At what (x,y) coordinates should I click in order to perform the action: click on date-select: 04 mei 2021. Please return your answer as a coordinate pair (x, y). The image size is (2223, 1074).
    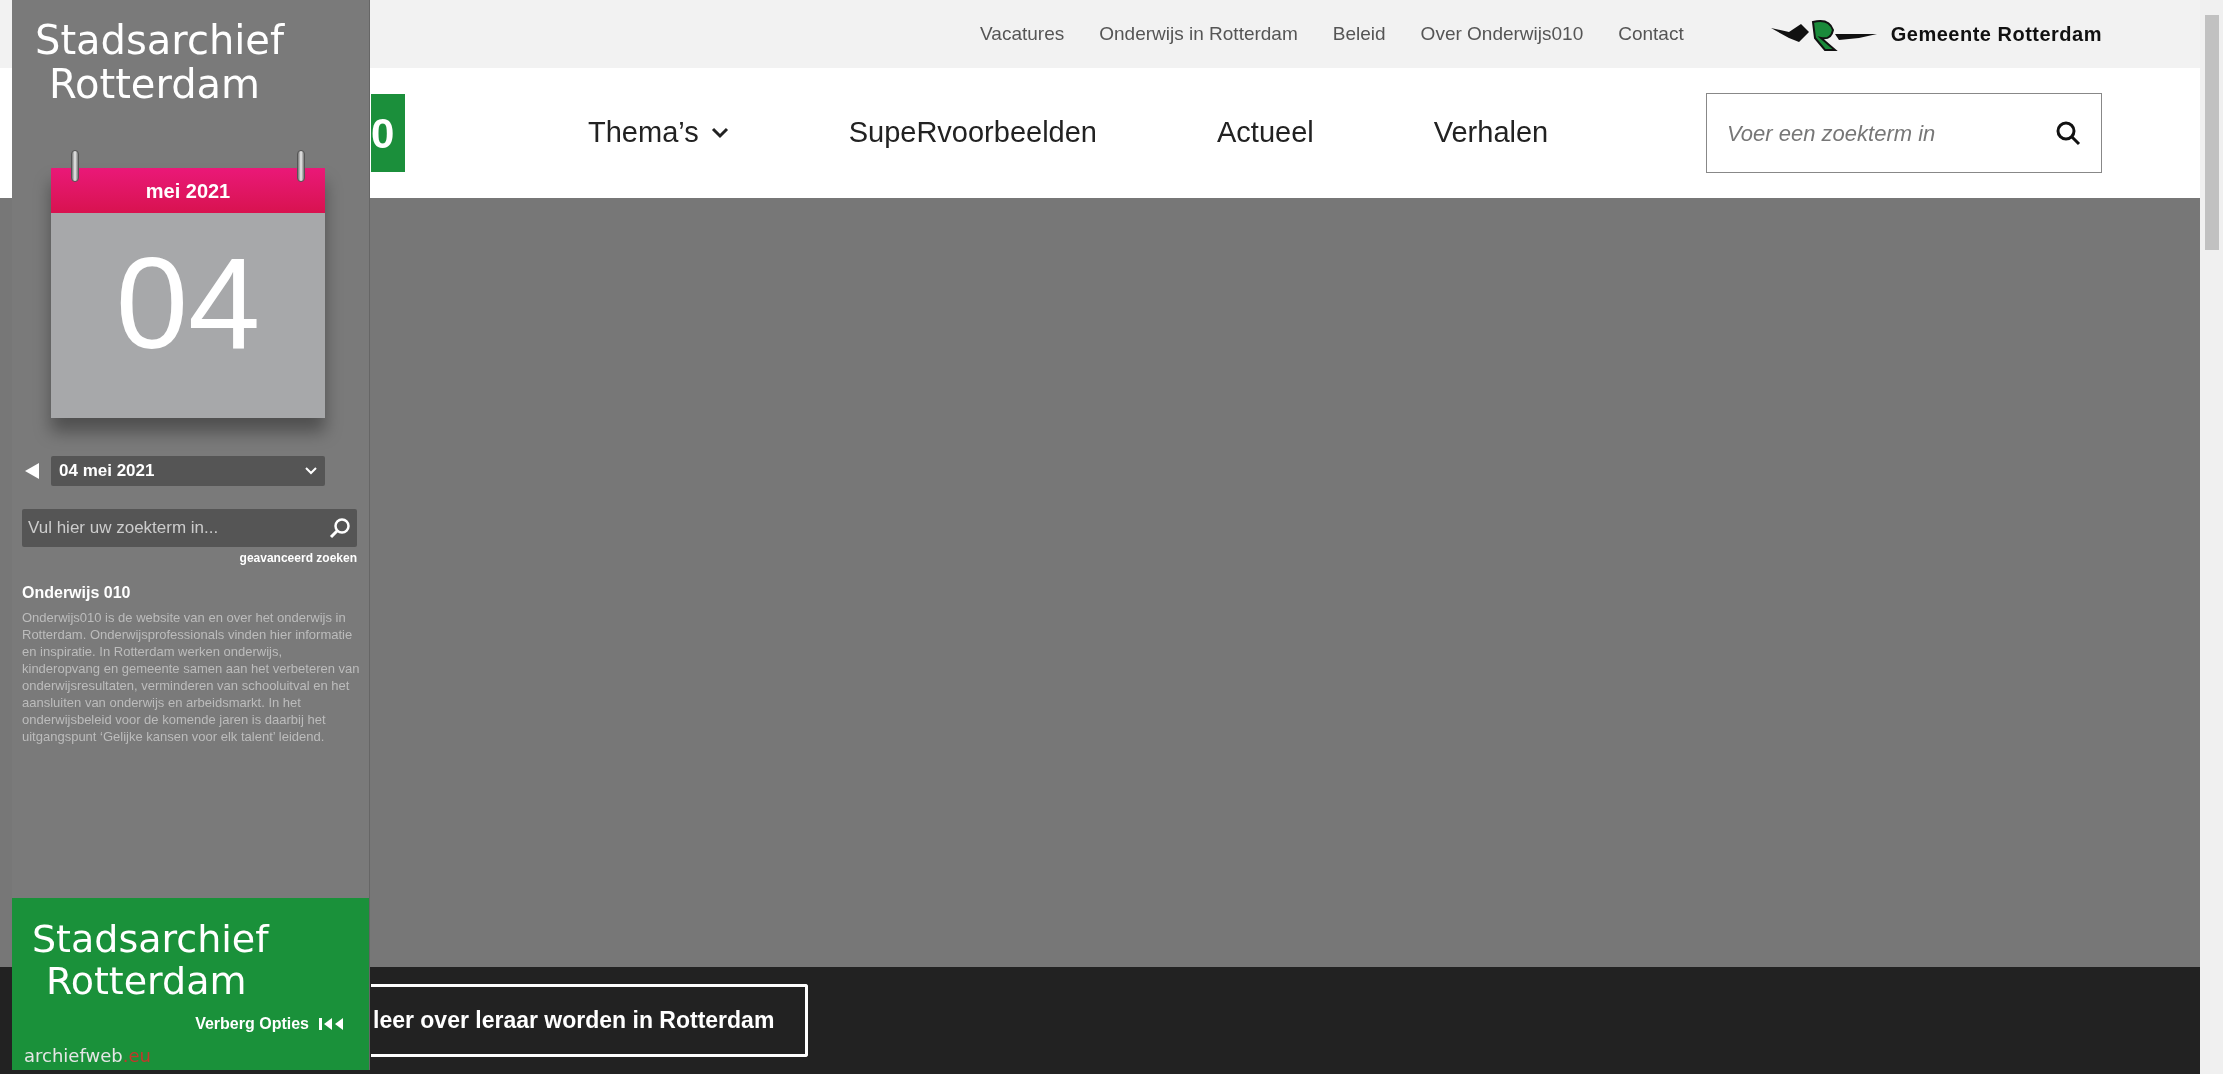
    Looking at the image, I should click on (188, 471).